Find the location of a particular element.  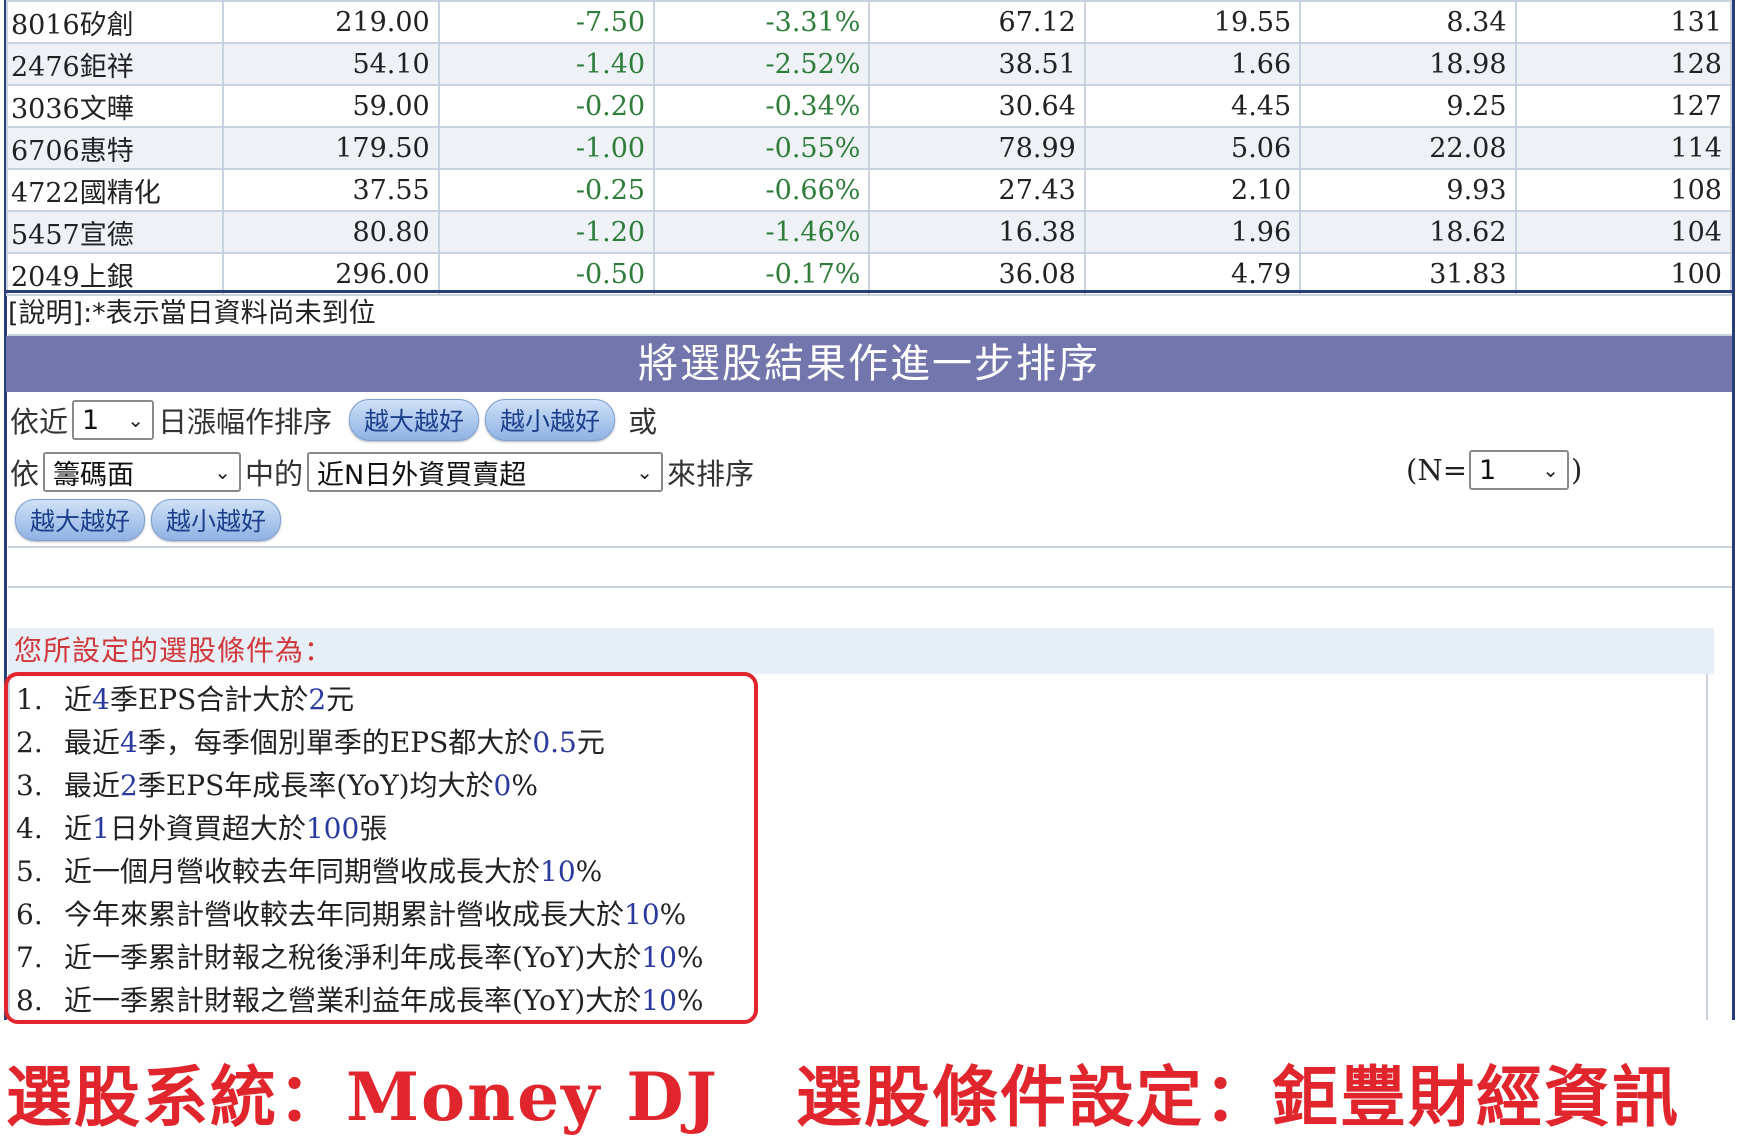

conditions-header: 您所設定的選股條件為： is located at coordinates (861, 651).